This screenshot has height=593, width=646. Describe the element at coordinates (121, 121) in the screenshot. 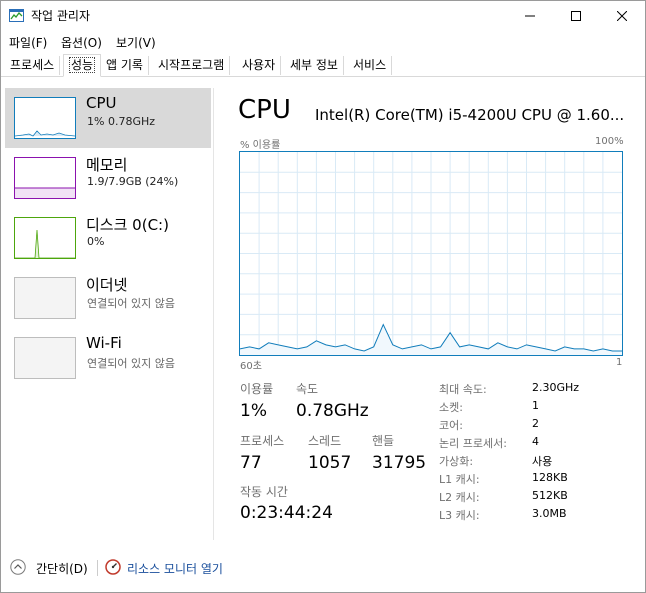

I see `sidebar-cpu-value: 1% 0.78GHz` at that location.